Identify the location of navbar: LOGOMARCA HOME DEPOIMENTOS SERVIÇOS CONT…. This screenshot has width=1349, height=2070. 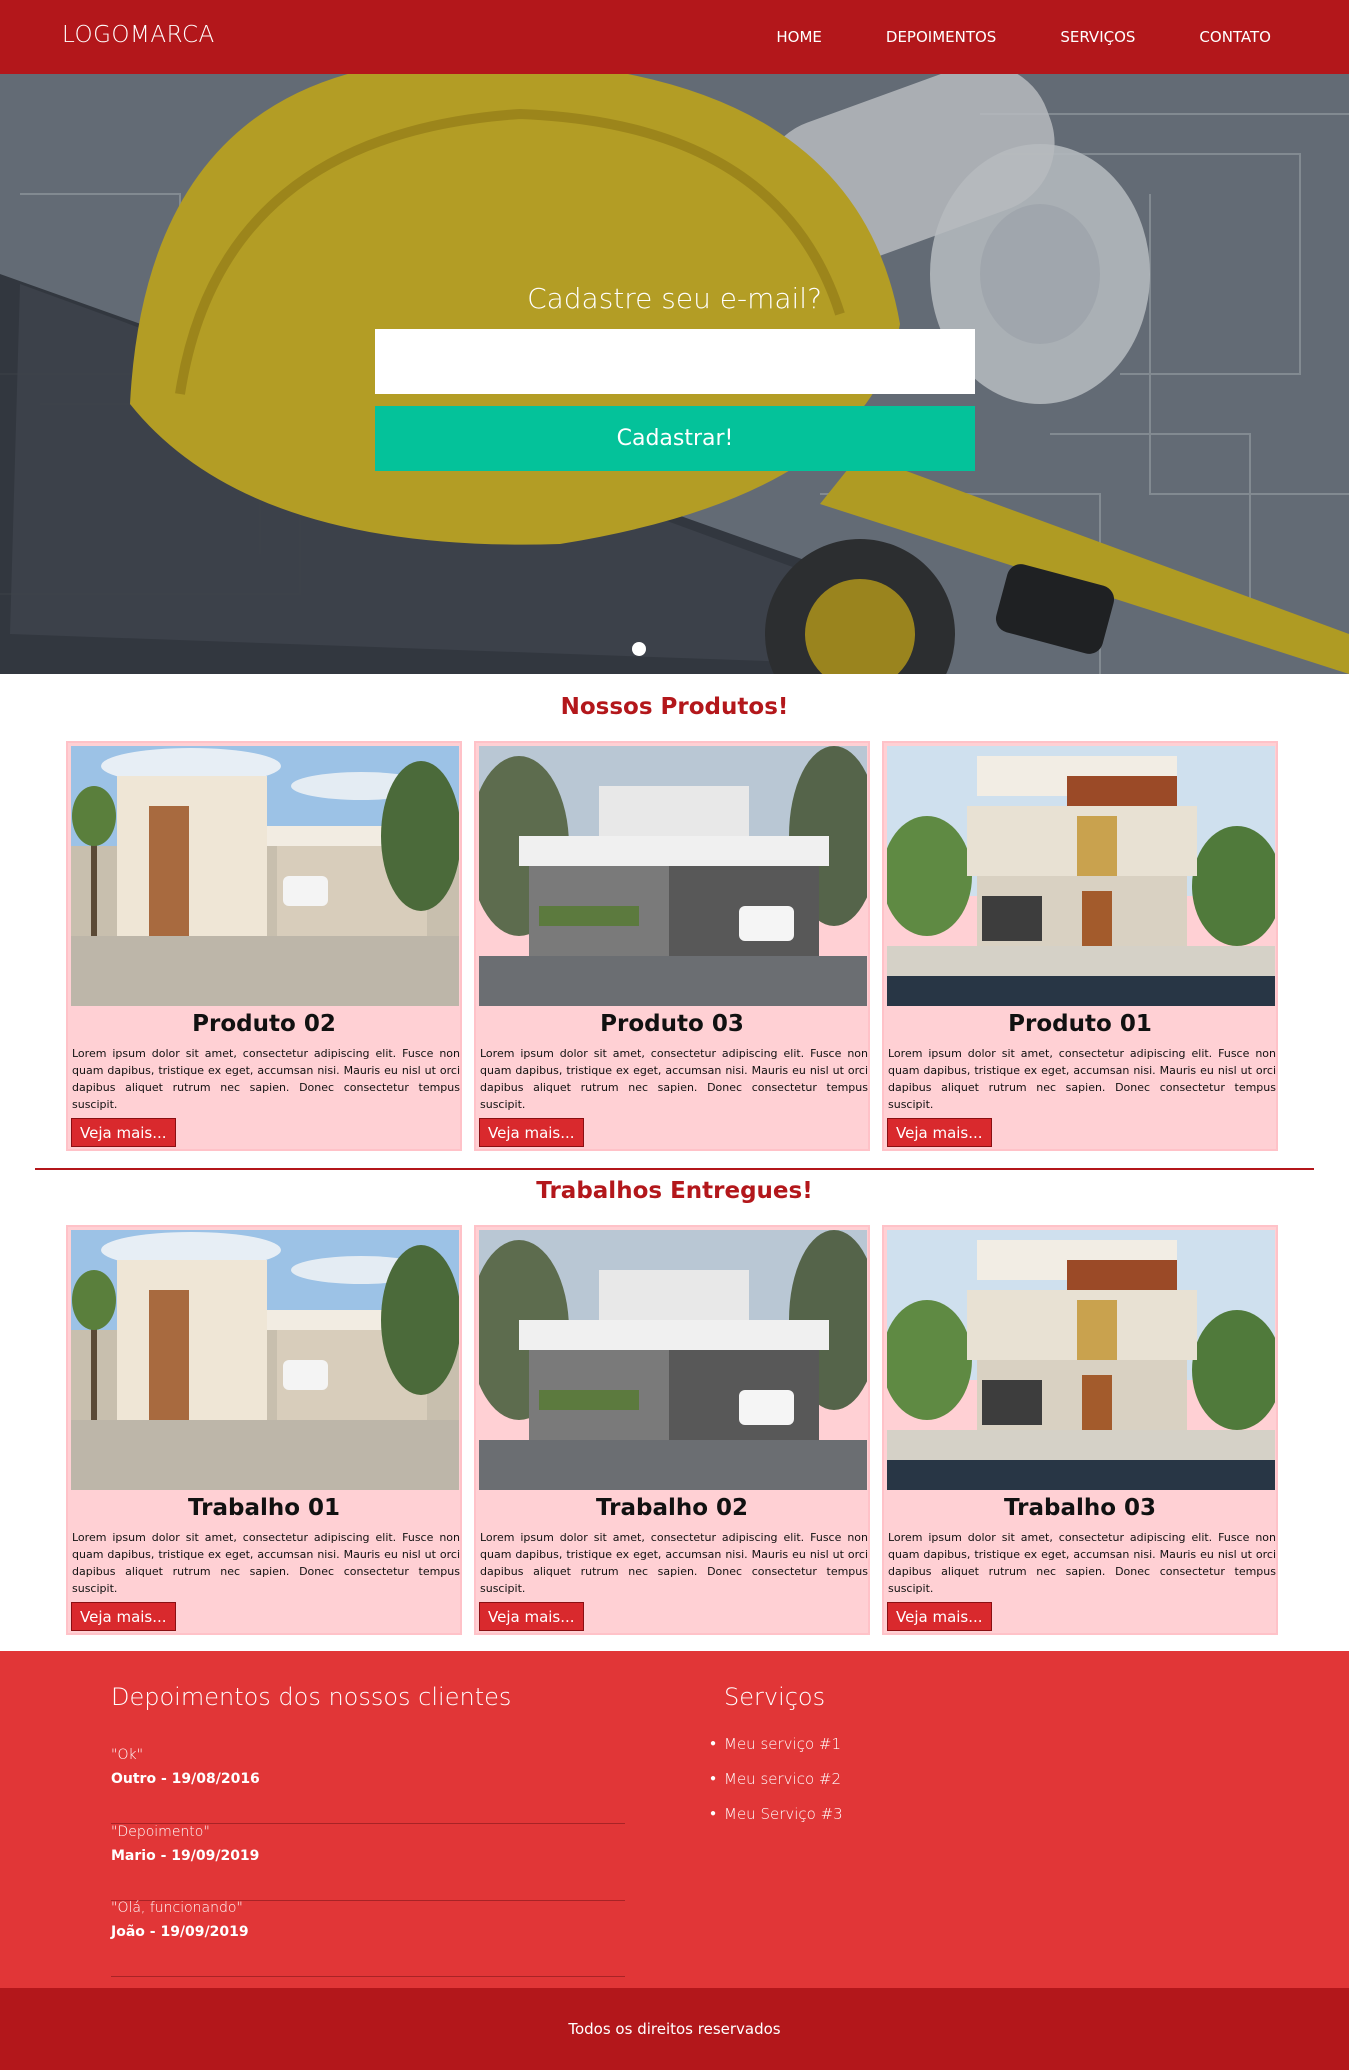
(674, 37).